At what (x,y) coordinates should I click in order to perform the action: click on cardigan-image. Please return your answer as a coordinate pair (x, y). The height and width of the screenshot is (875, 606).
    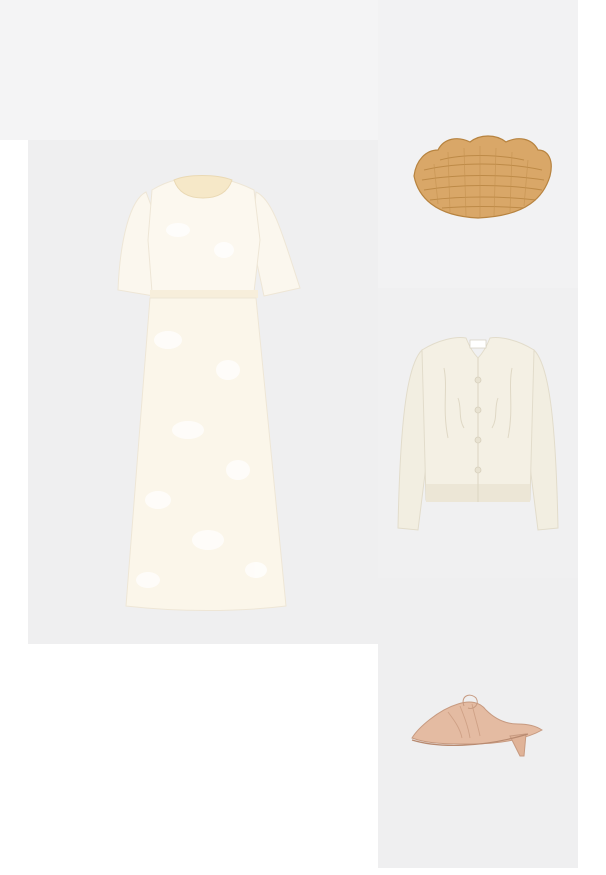
    Looking at the image, I should click on (478, 434).